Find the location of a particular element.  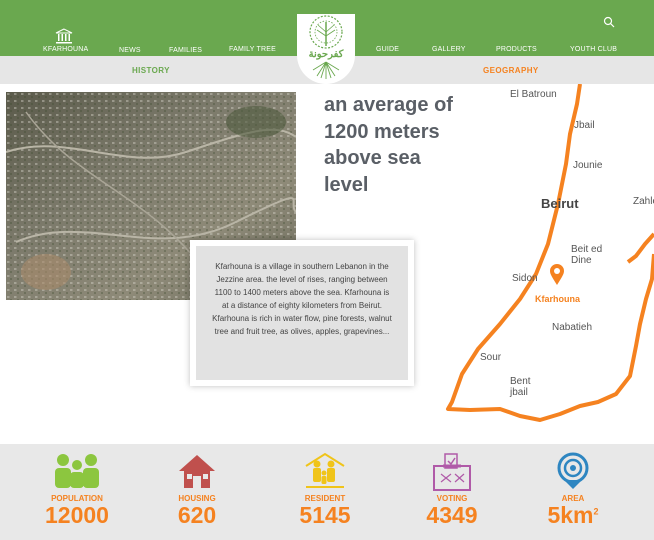

map-label-beit-ed-dine: Beit ed Dine is located at coordinates (587, 255).